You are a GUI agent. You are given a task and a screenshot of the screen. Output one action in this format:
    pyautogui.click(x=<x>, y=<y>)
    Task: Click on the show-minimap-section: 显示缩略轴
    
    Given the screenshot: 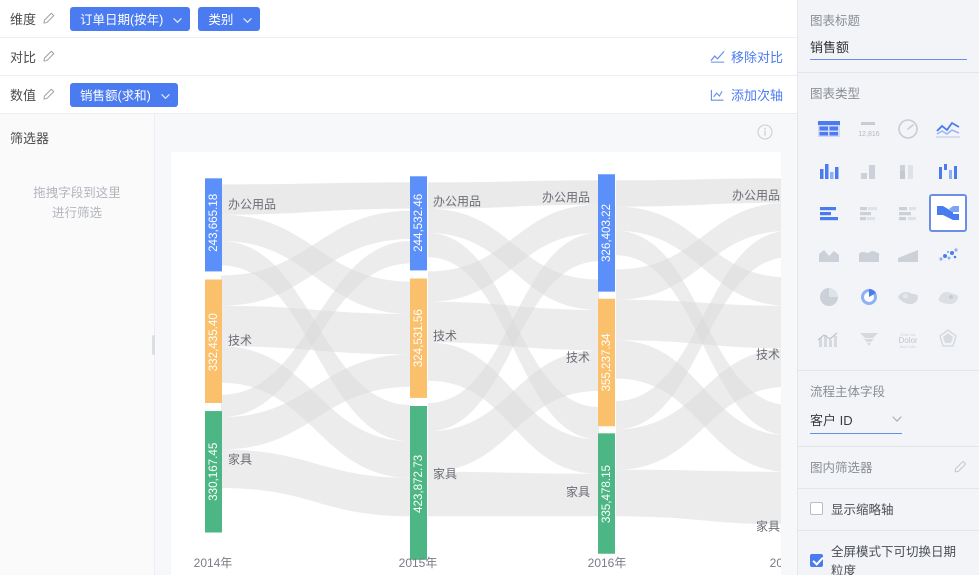 What is the action you would take?
    pyautogui.click(x=888, y=509)
    